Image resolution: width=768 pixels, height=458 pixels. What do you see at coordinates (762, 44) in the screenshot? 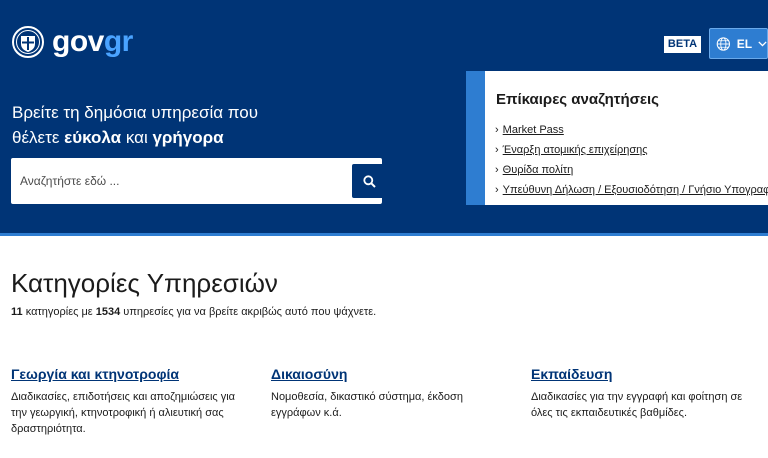
I see `chevron-down-icon` at bounding box center [762, 44].